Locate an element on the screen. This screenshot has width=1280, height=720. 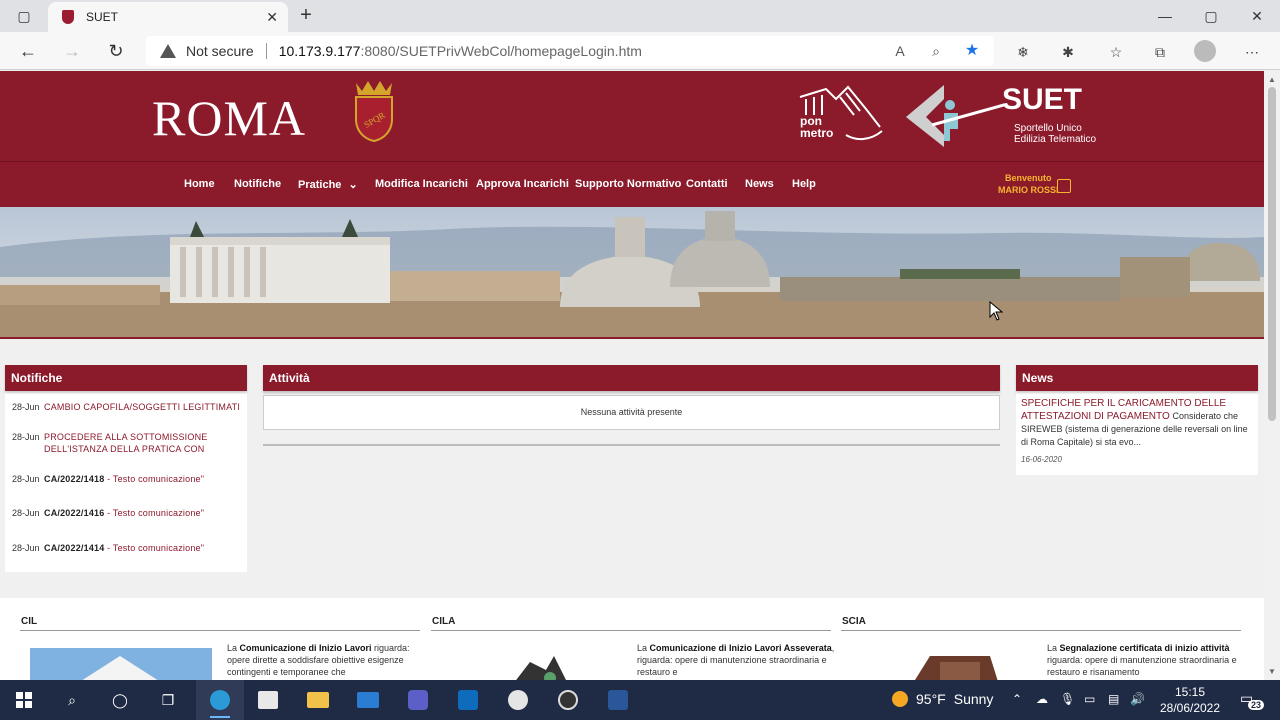
favorites-icon: ☆ is located at coordinates (1116, 52).